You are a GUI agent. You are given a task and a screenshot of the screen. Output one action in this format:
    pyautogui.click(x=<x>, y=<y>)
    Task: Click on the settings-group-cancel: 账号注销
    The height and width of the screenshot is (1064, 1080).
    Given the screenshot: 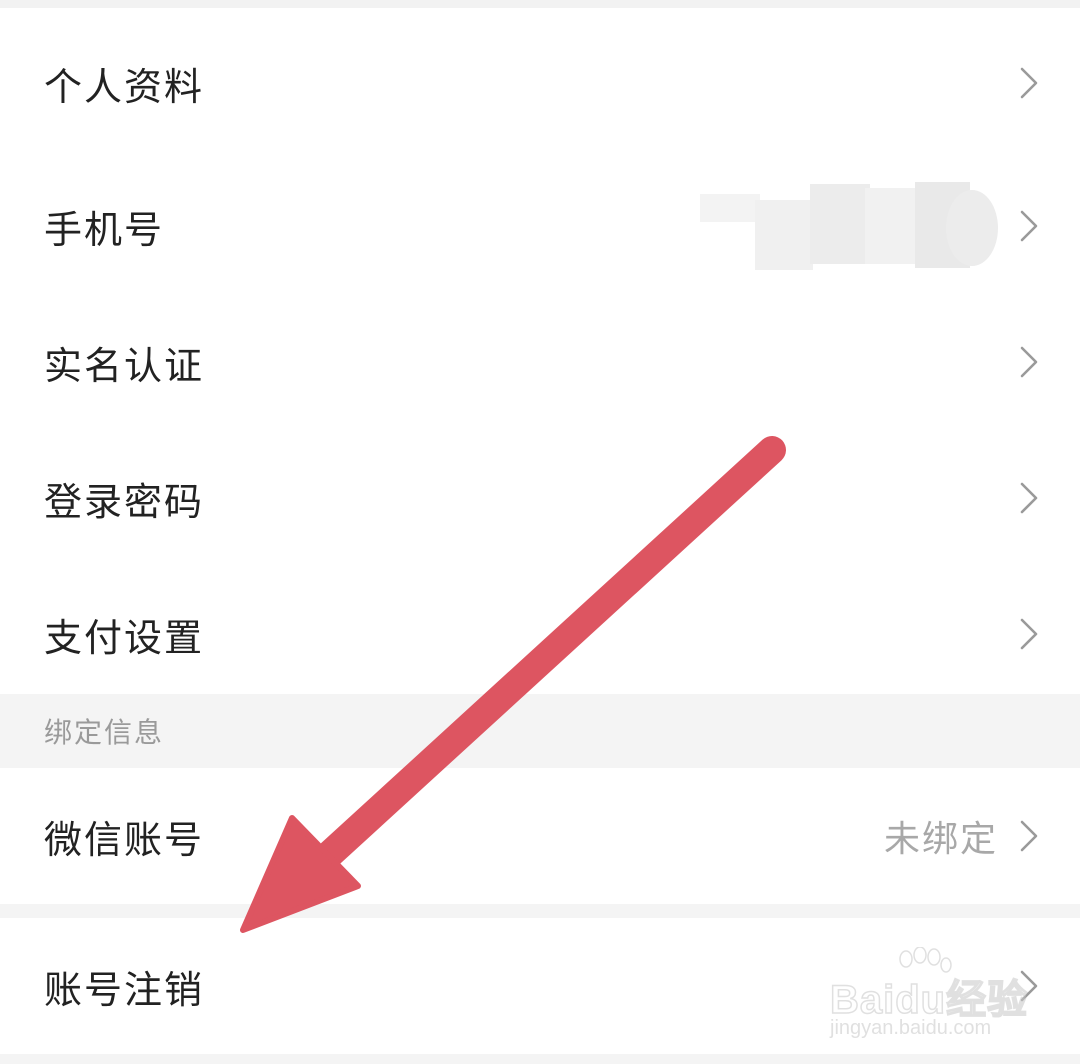 What is the action you would take?
    pyautogui.click(x=540, y=986)
    